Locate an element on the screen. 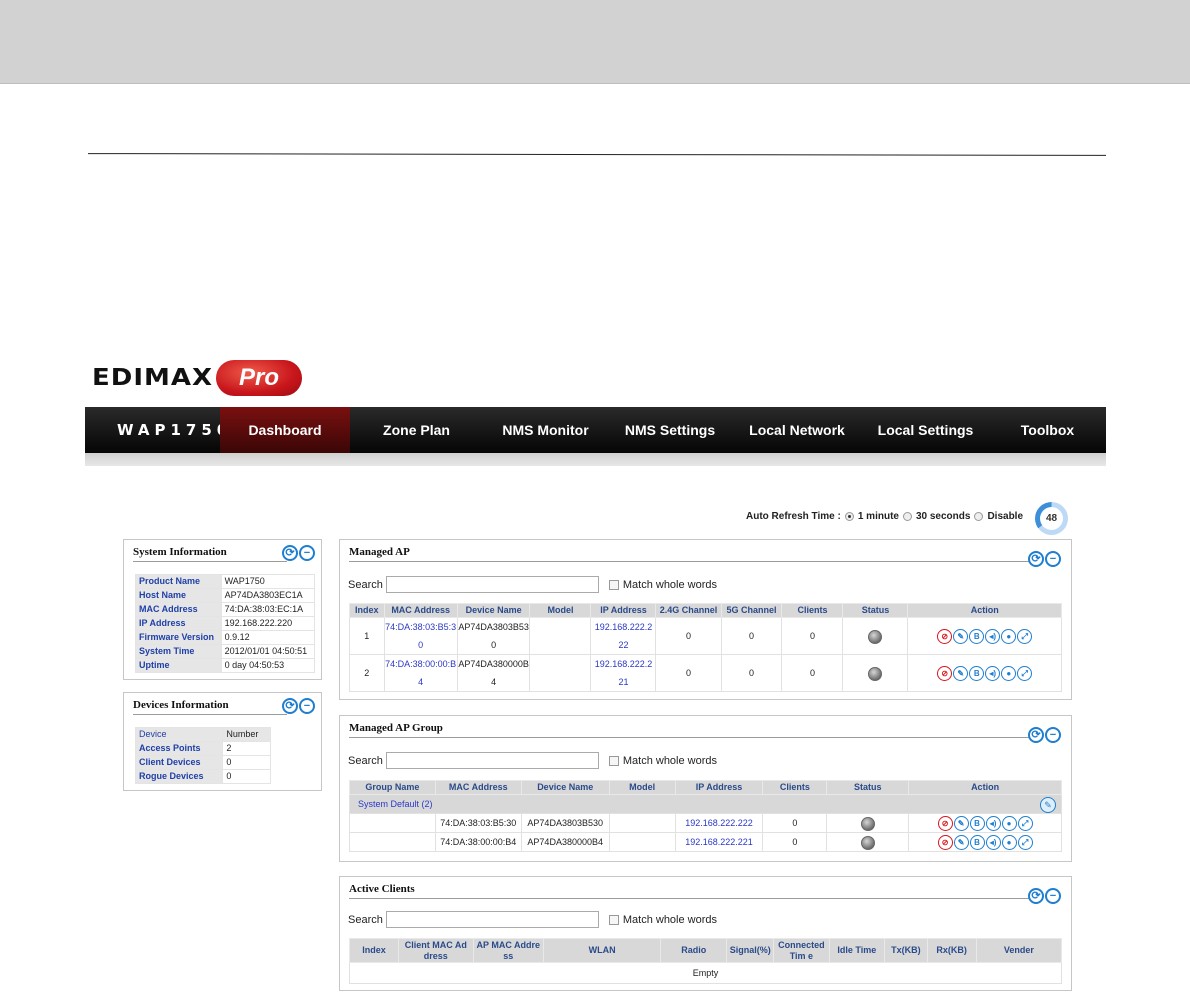  group-ap-ip-link: 192.168.222.221 is located at coordinates (719, 842).